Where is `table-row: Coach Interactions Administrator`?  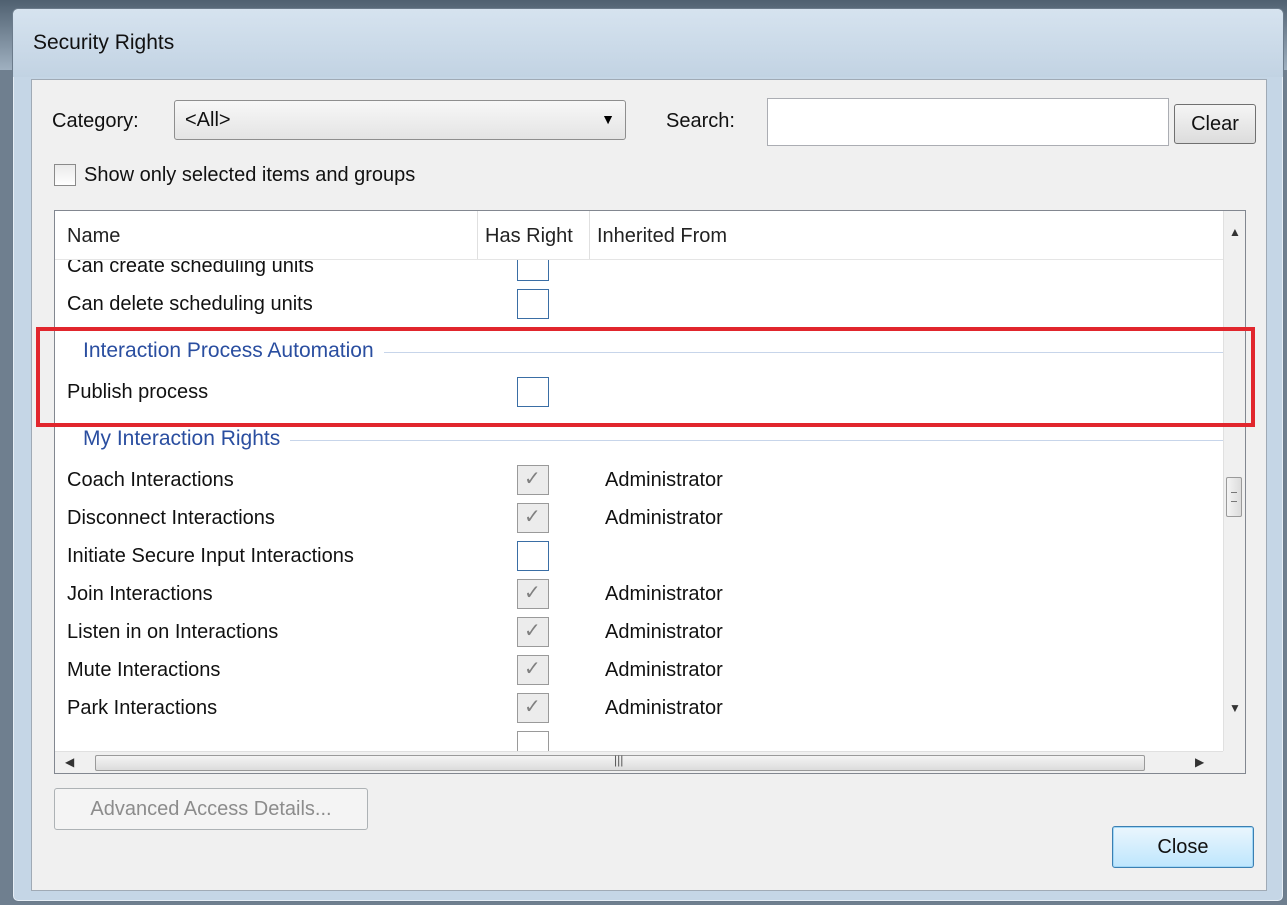 table-row: Coach Interactions Administrator is located at coordinates (639, 480).